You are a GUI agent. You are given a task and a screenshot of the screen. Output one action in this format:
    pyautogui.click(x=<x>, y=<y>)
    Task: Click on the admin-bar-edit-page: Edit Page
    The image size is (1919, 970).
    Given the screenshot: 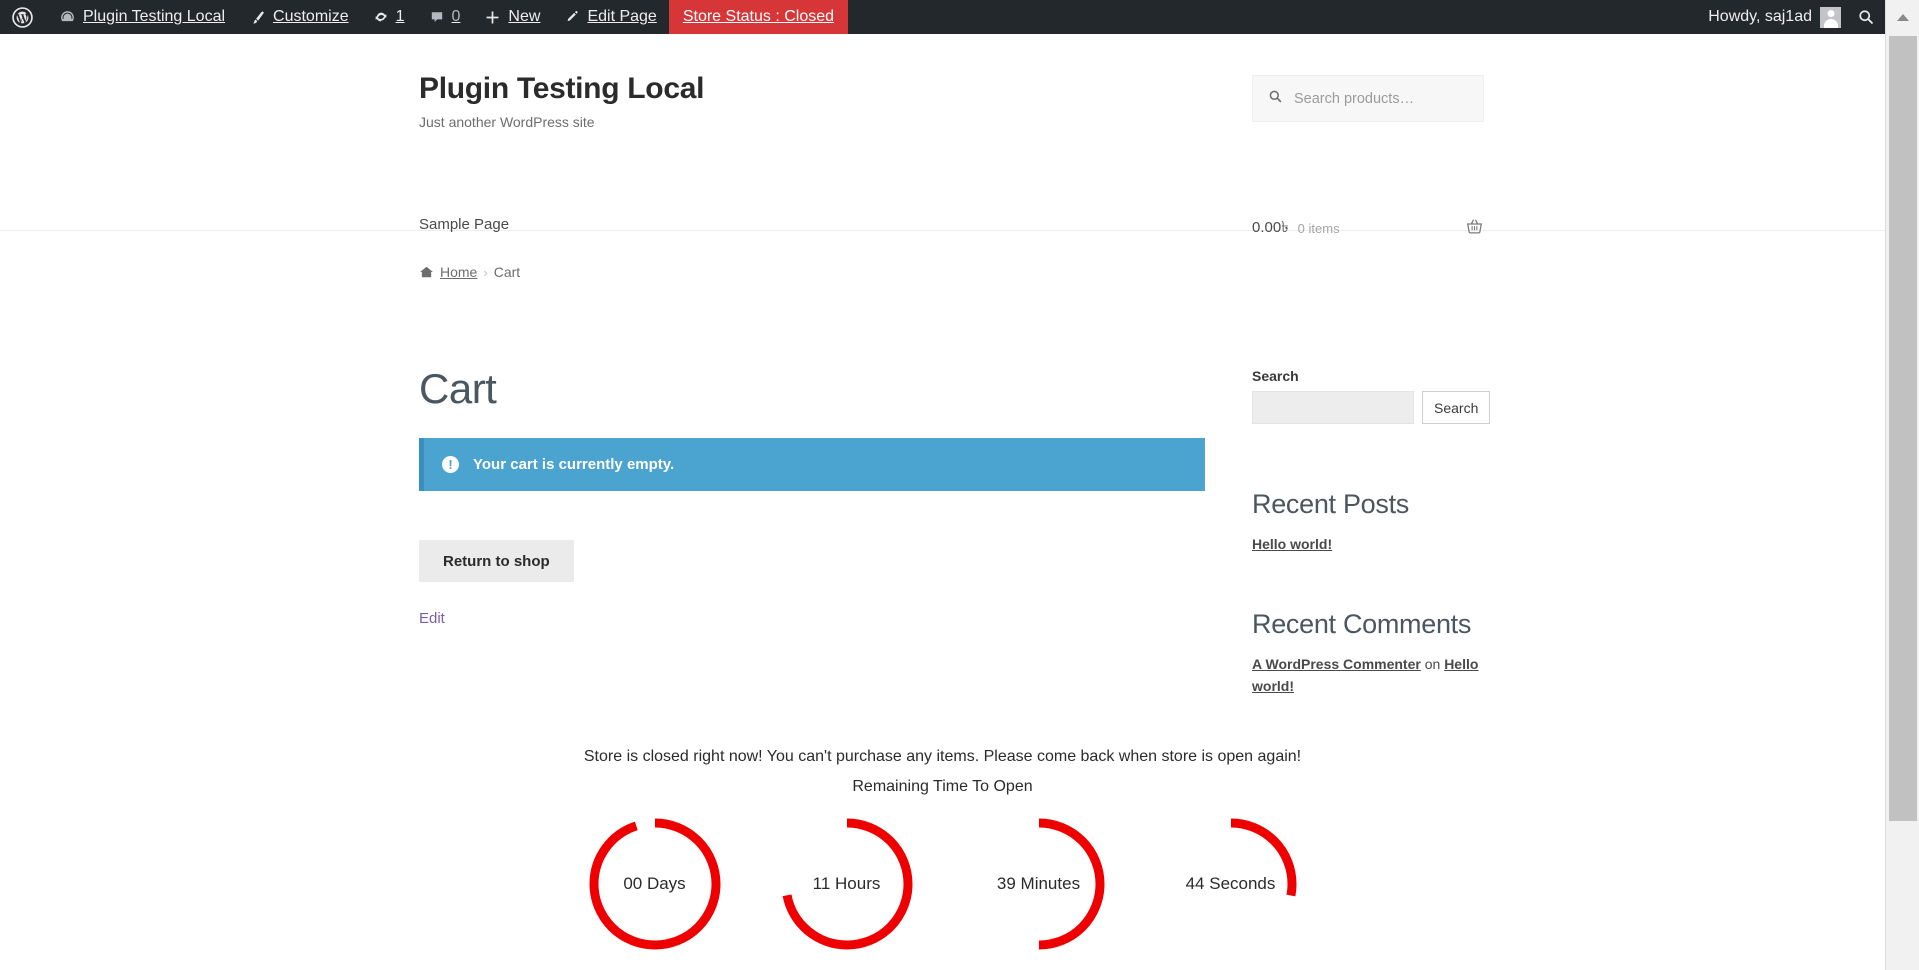 What is the action you would take?
    pyautogui.click(x=610, y=17)
    